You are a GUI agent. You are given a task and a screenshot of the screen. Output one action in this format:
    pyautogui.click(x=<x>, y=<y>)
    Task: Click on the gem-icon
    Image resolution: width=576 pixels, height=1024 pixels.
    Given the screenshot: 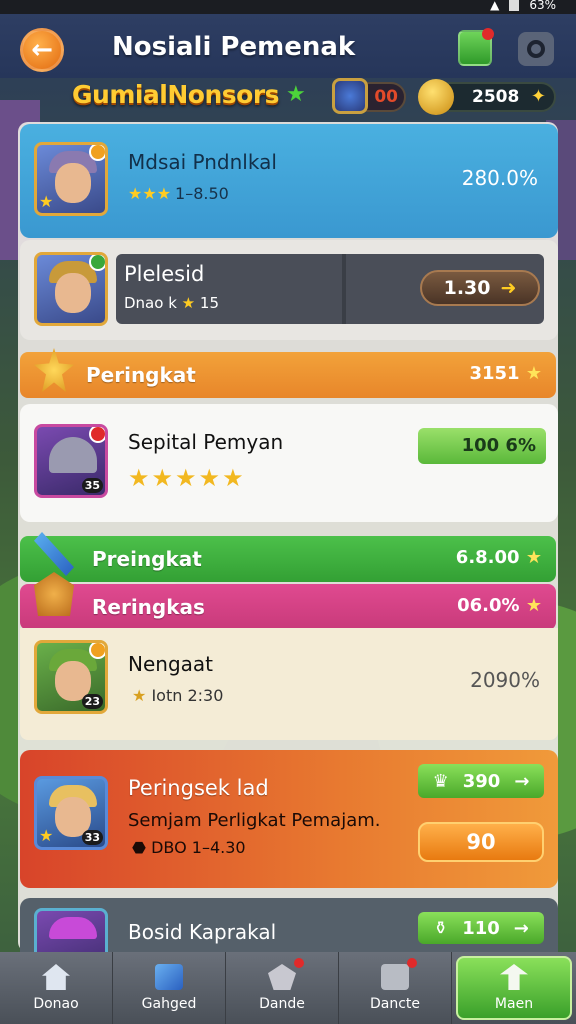 What is the action you would take?
    pyautogui.click(x=350, y=96)
    